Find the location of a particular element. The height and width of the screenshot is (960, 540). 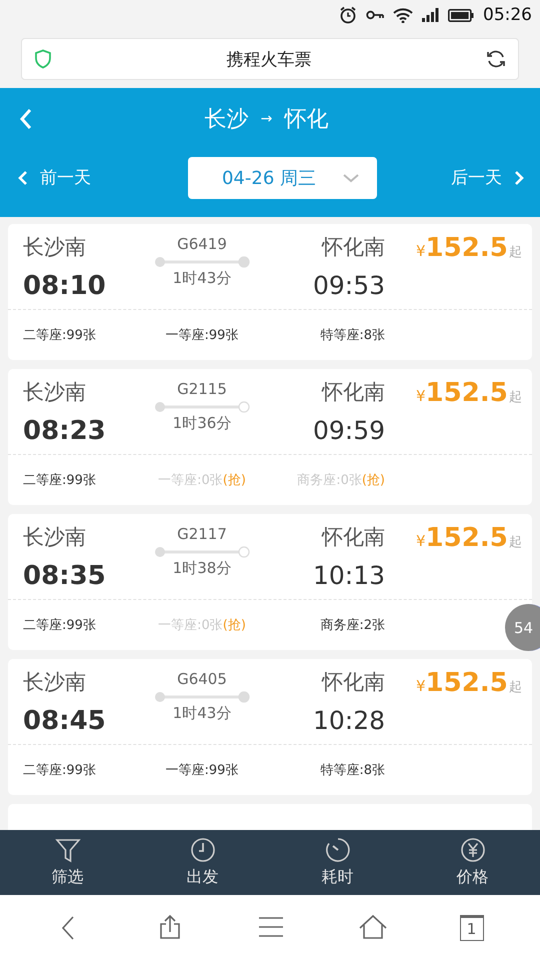

sort-tab: 价格 is located at coordinates (472, 862).